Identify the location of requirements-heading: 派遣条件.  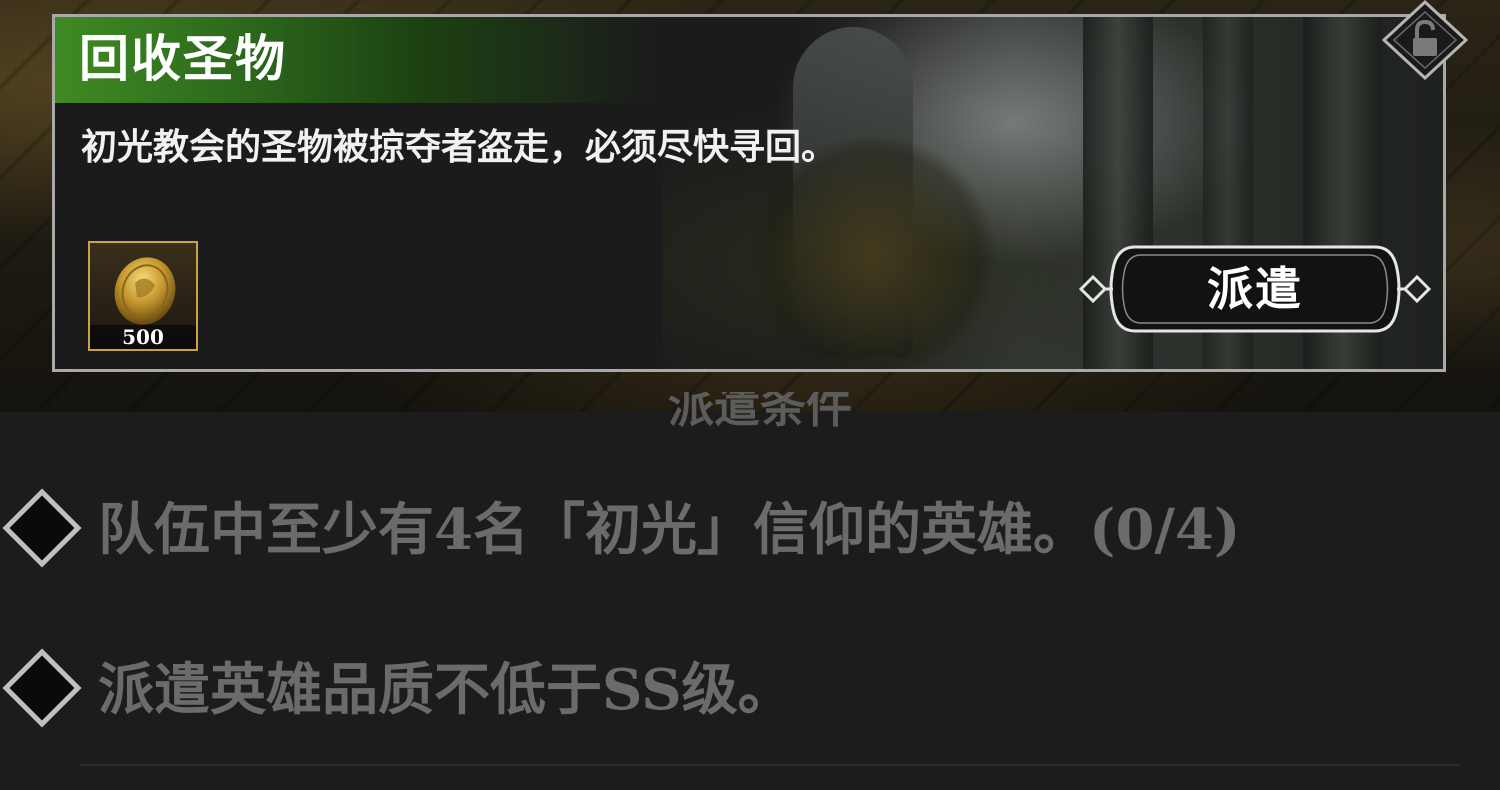
(760, 412).